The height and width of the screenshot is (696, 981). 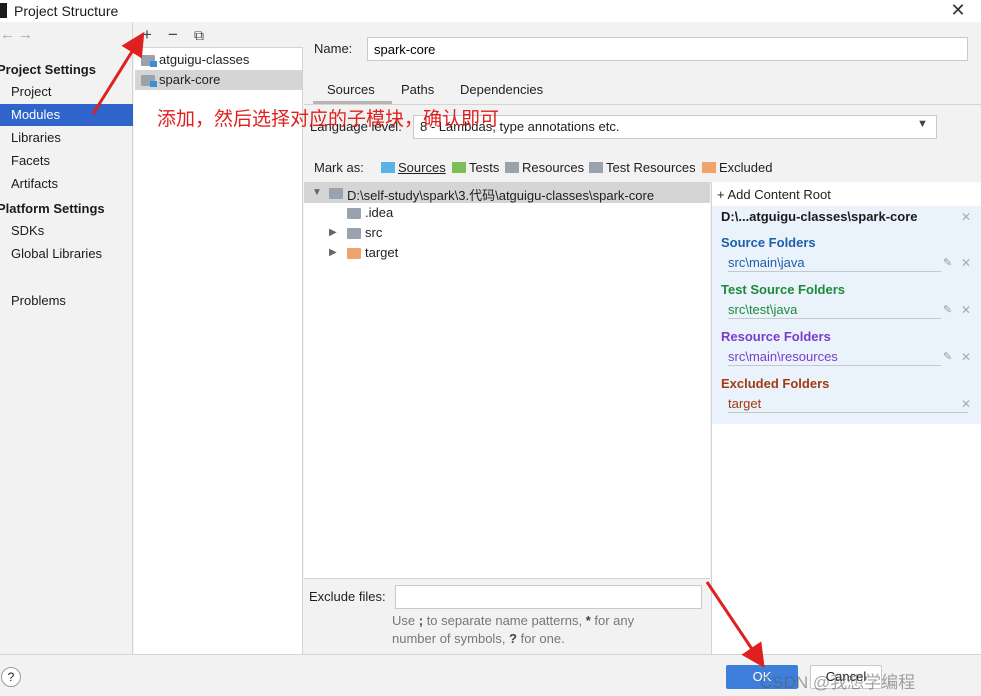 I want to click on annotation-arrow-ok, so click(x=735, y=624).